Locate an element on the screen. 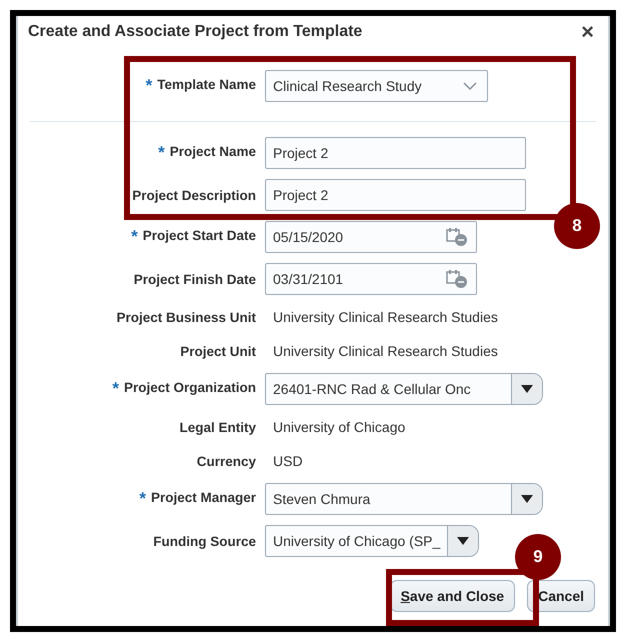 The width and height of the screenshot is (624, 640). field-label: Legal Entity is located at coordinates (217, 427).